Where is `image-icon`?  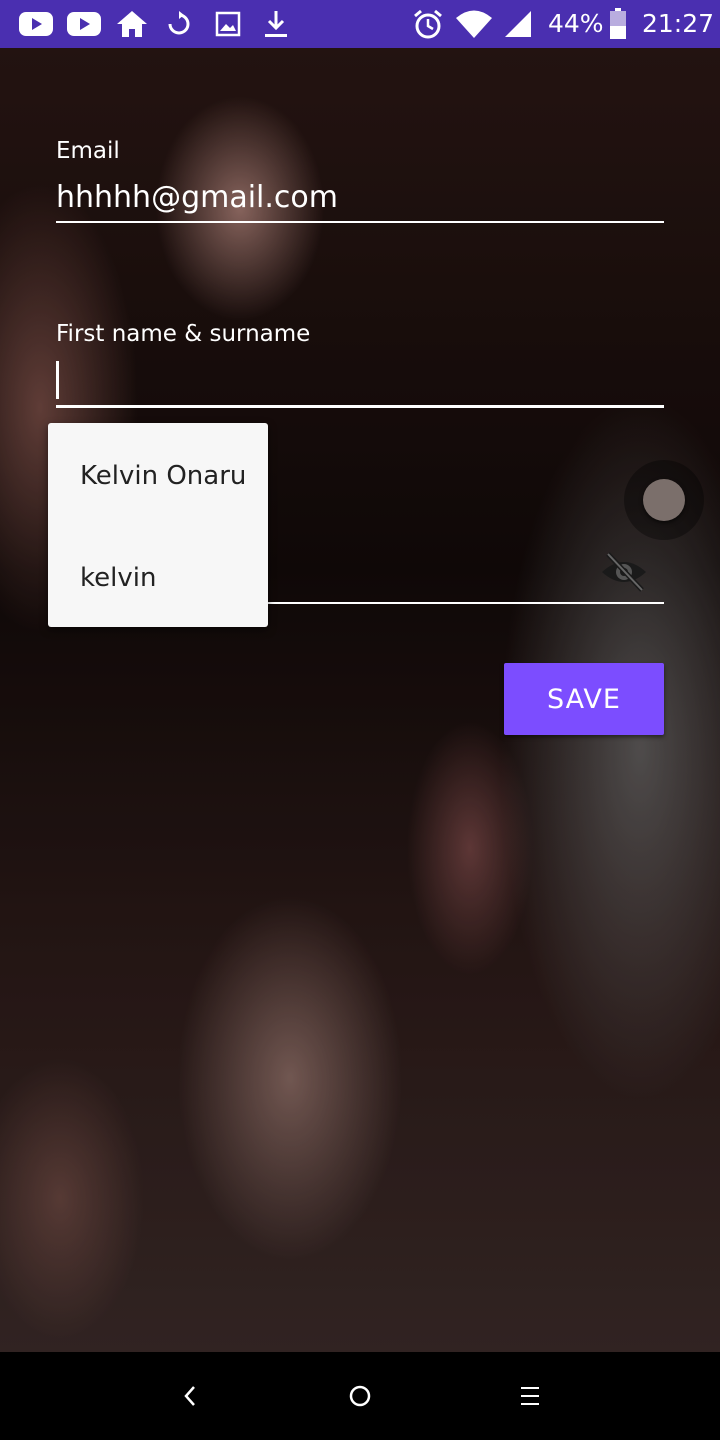 image-icon is located at coordinates (228, 24).